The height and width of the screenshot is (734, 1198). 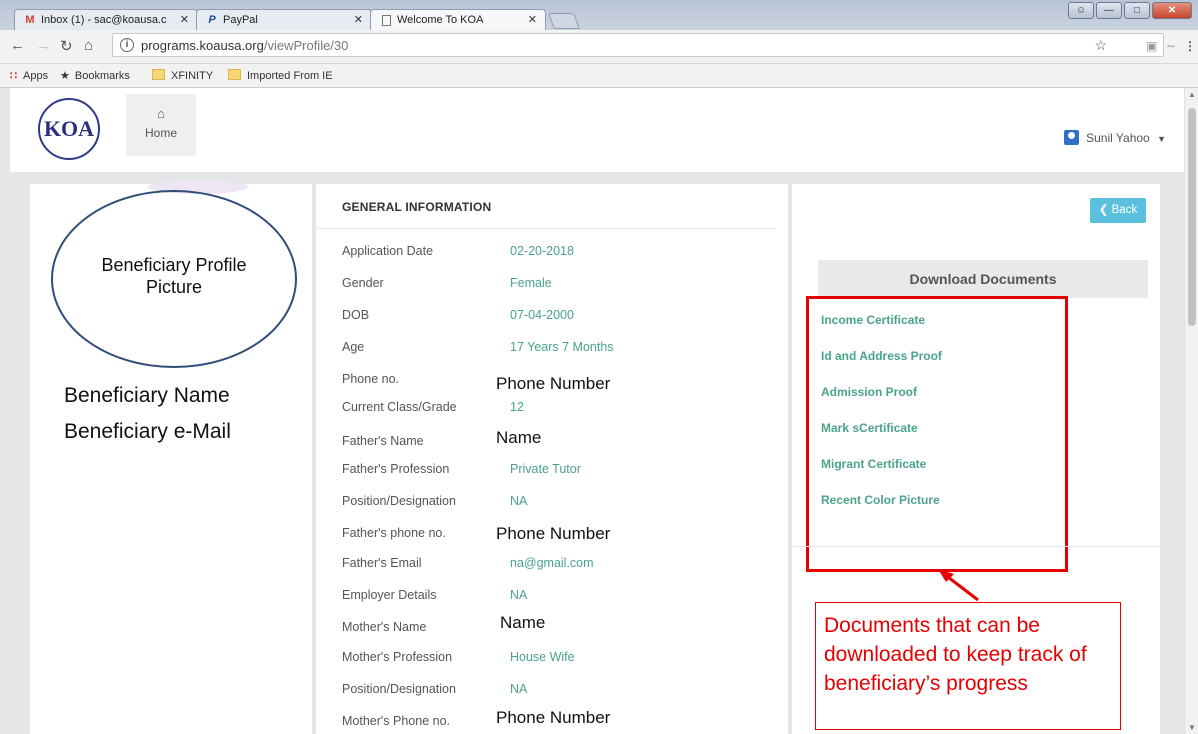 What do you see at coordinates (240, 20) in the screenshot?
I see `tab-title: PayPal` at bounding box center [240, 20].